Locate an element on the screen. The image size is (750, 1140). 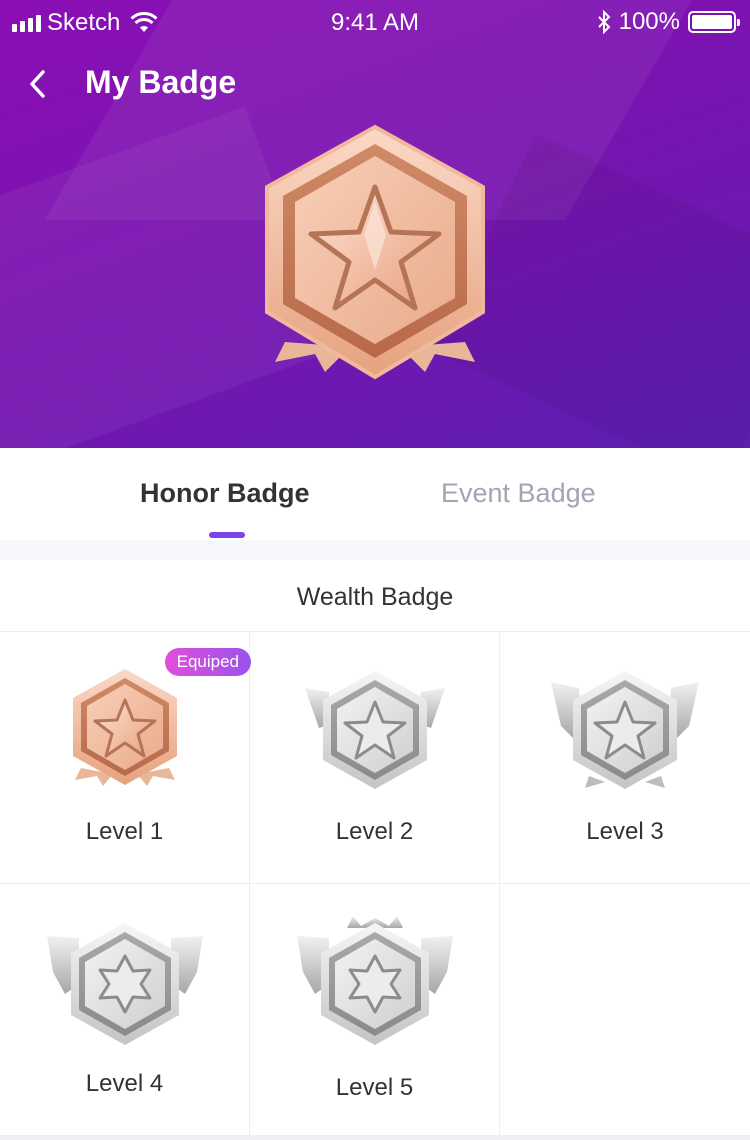
silver-winged-badge-icon is located at coordinates (625, 730).